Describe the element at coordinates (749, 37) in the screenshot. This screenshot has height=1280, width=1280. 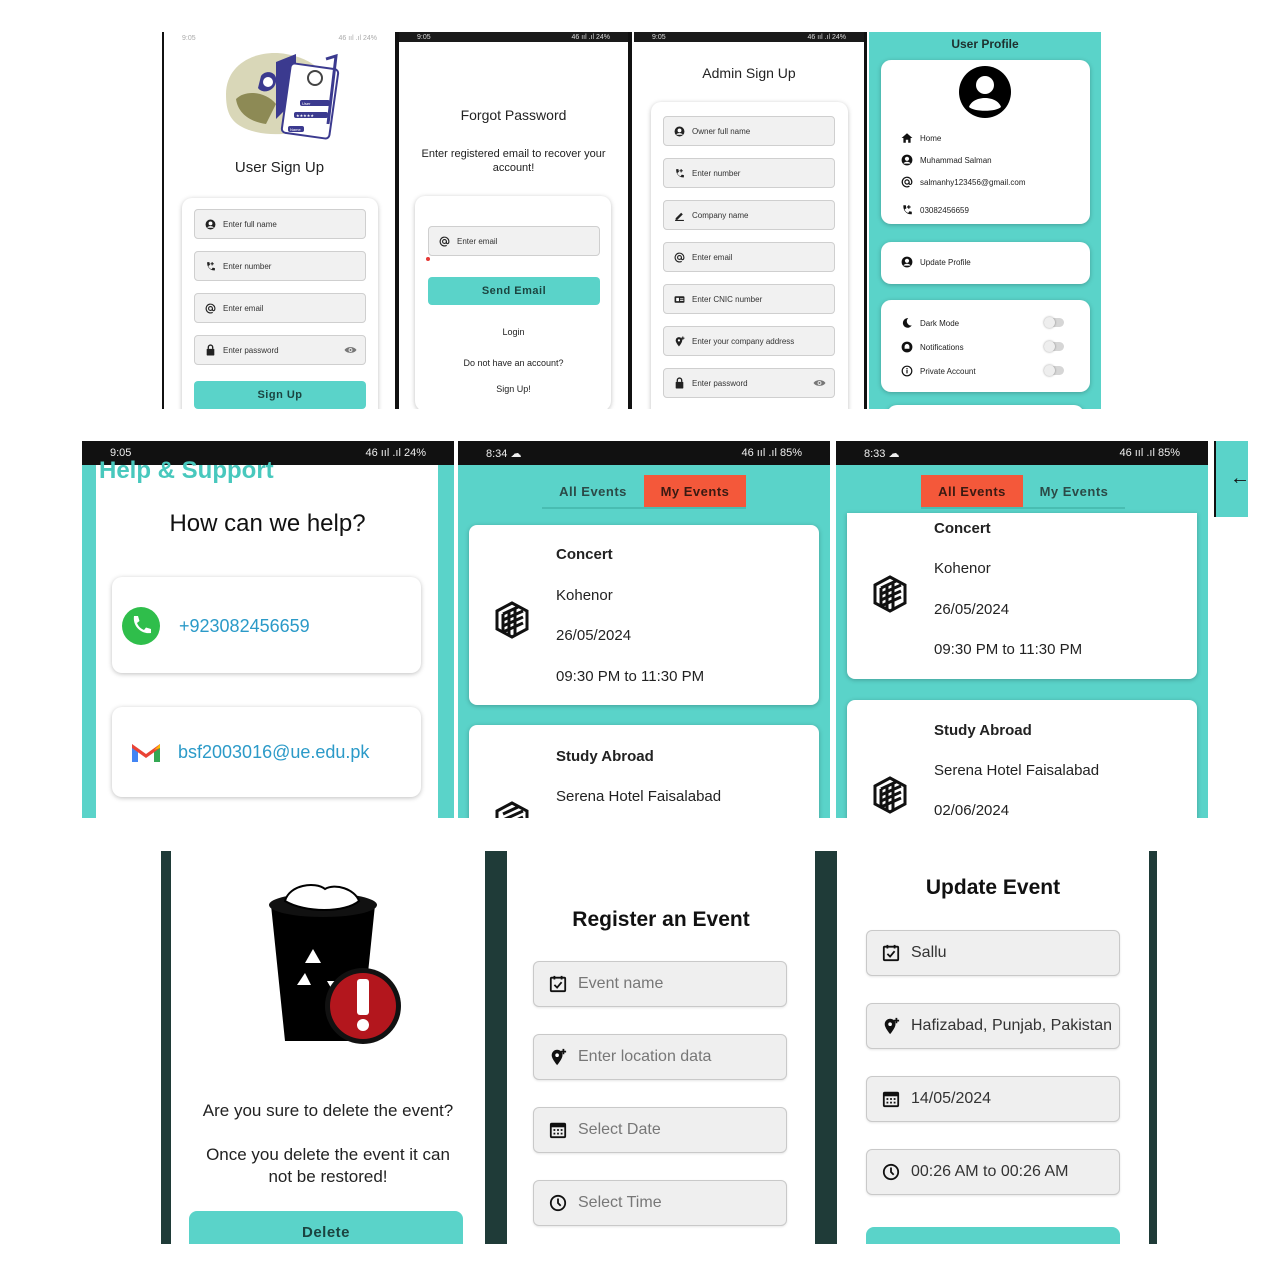
I see `status-bar: 9:05 46 ııl .ıl 24%` at that location.